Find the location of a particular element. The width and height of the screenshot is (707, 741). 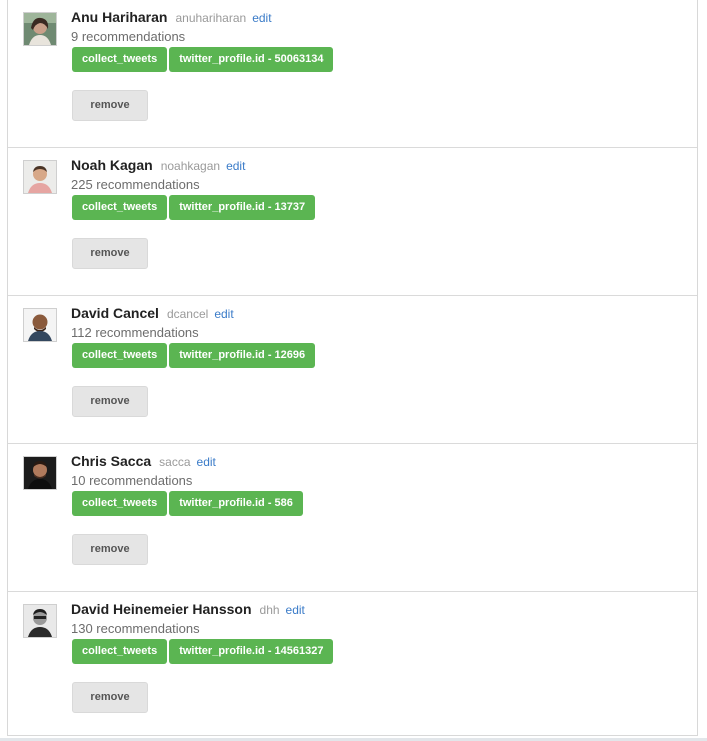

name-line: David Cancel dcancel edit is located at coordinates (152, 313).